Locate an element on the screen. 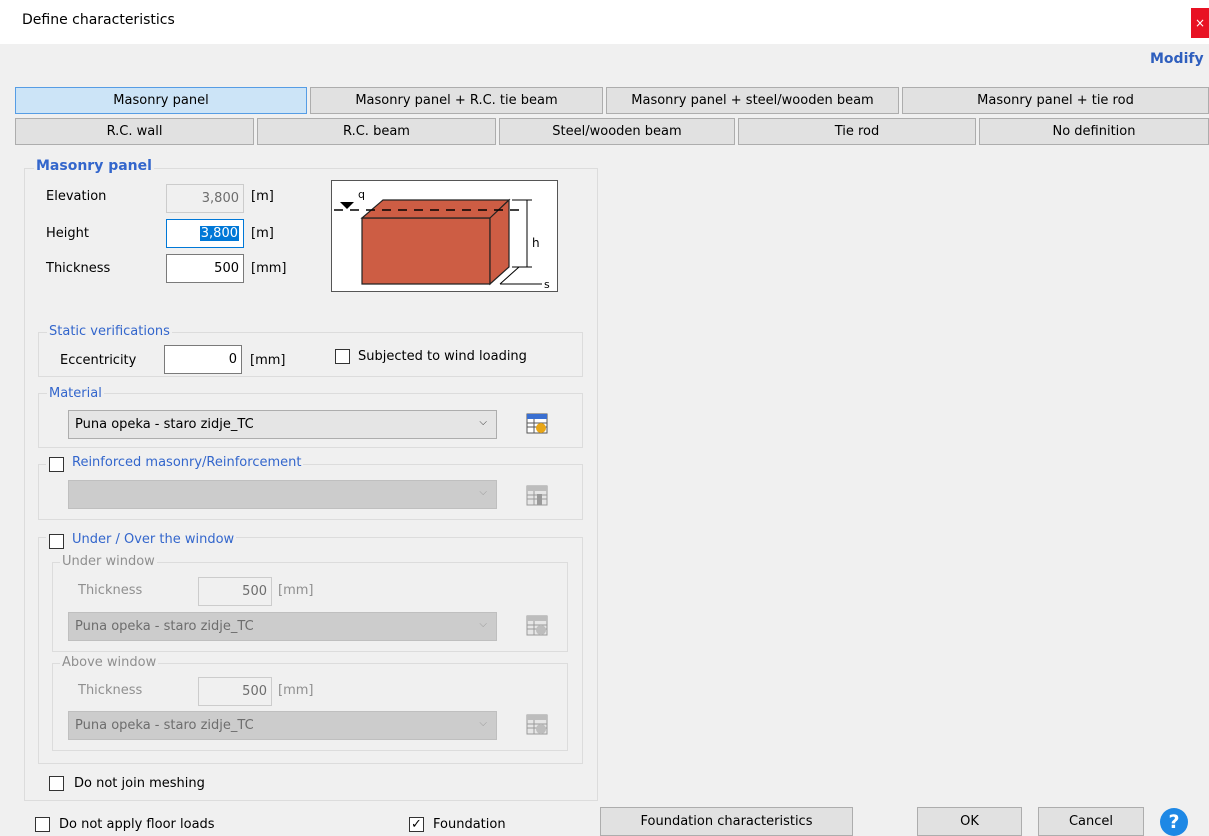  brick-diagram-svg: q h s is located at coordinates (442, 239).